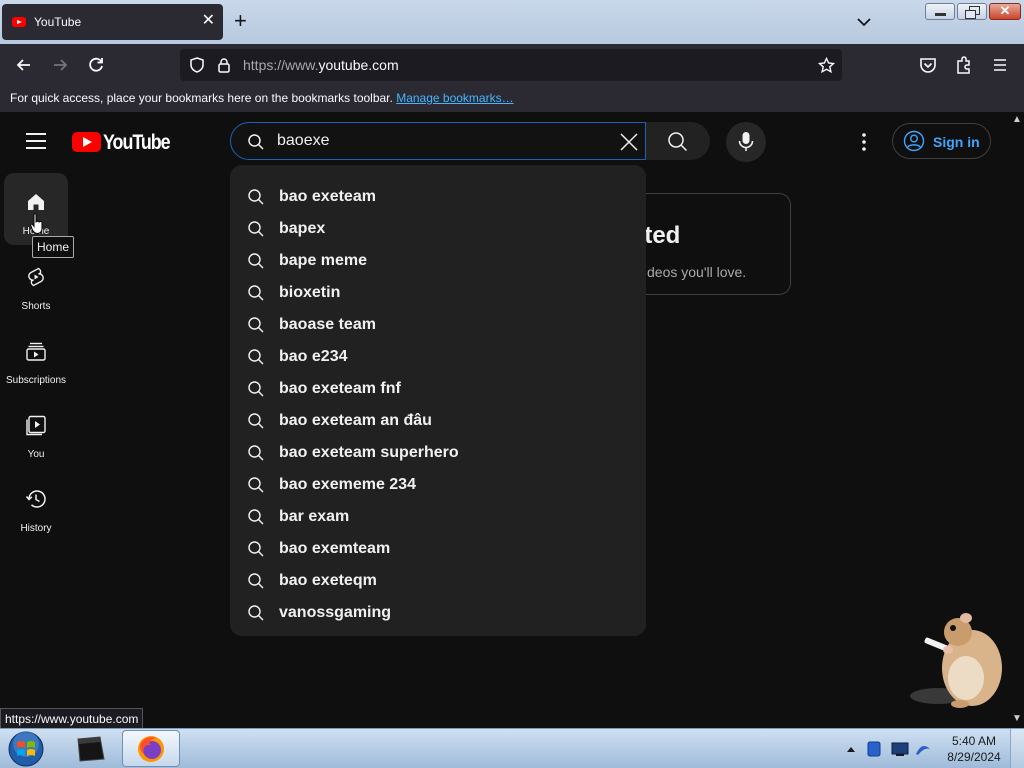  Describe the element at coordinates (940, 11) in the screenshot. I see `window-minimize-button` at that location.